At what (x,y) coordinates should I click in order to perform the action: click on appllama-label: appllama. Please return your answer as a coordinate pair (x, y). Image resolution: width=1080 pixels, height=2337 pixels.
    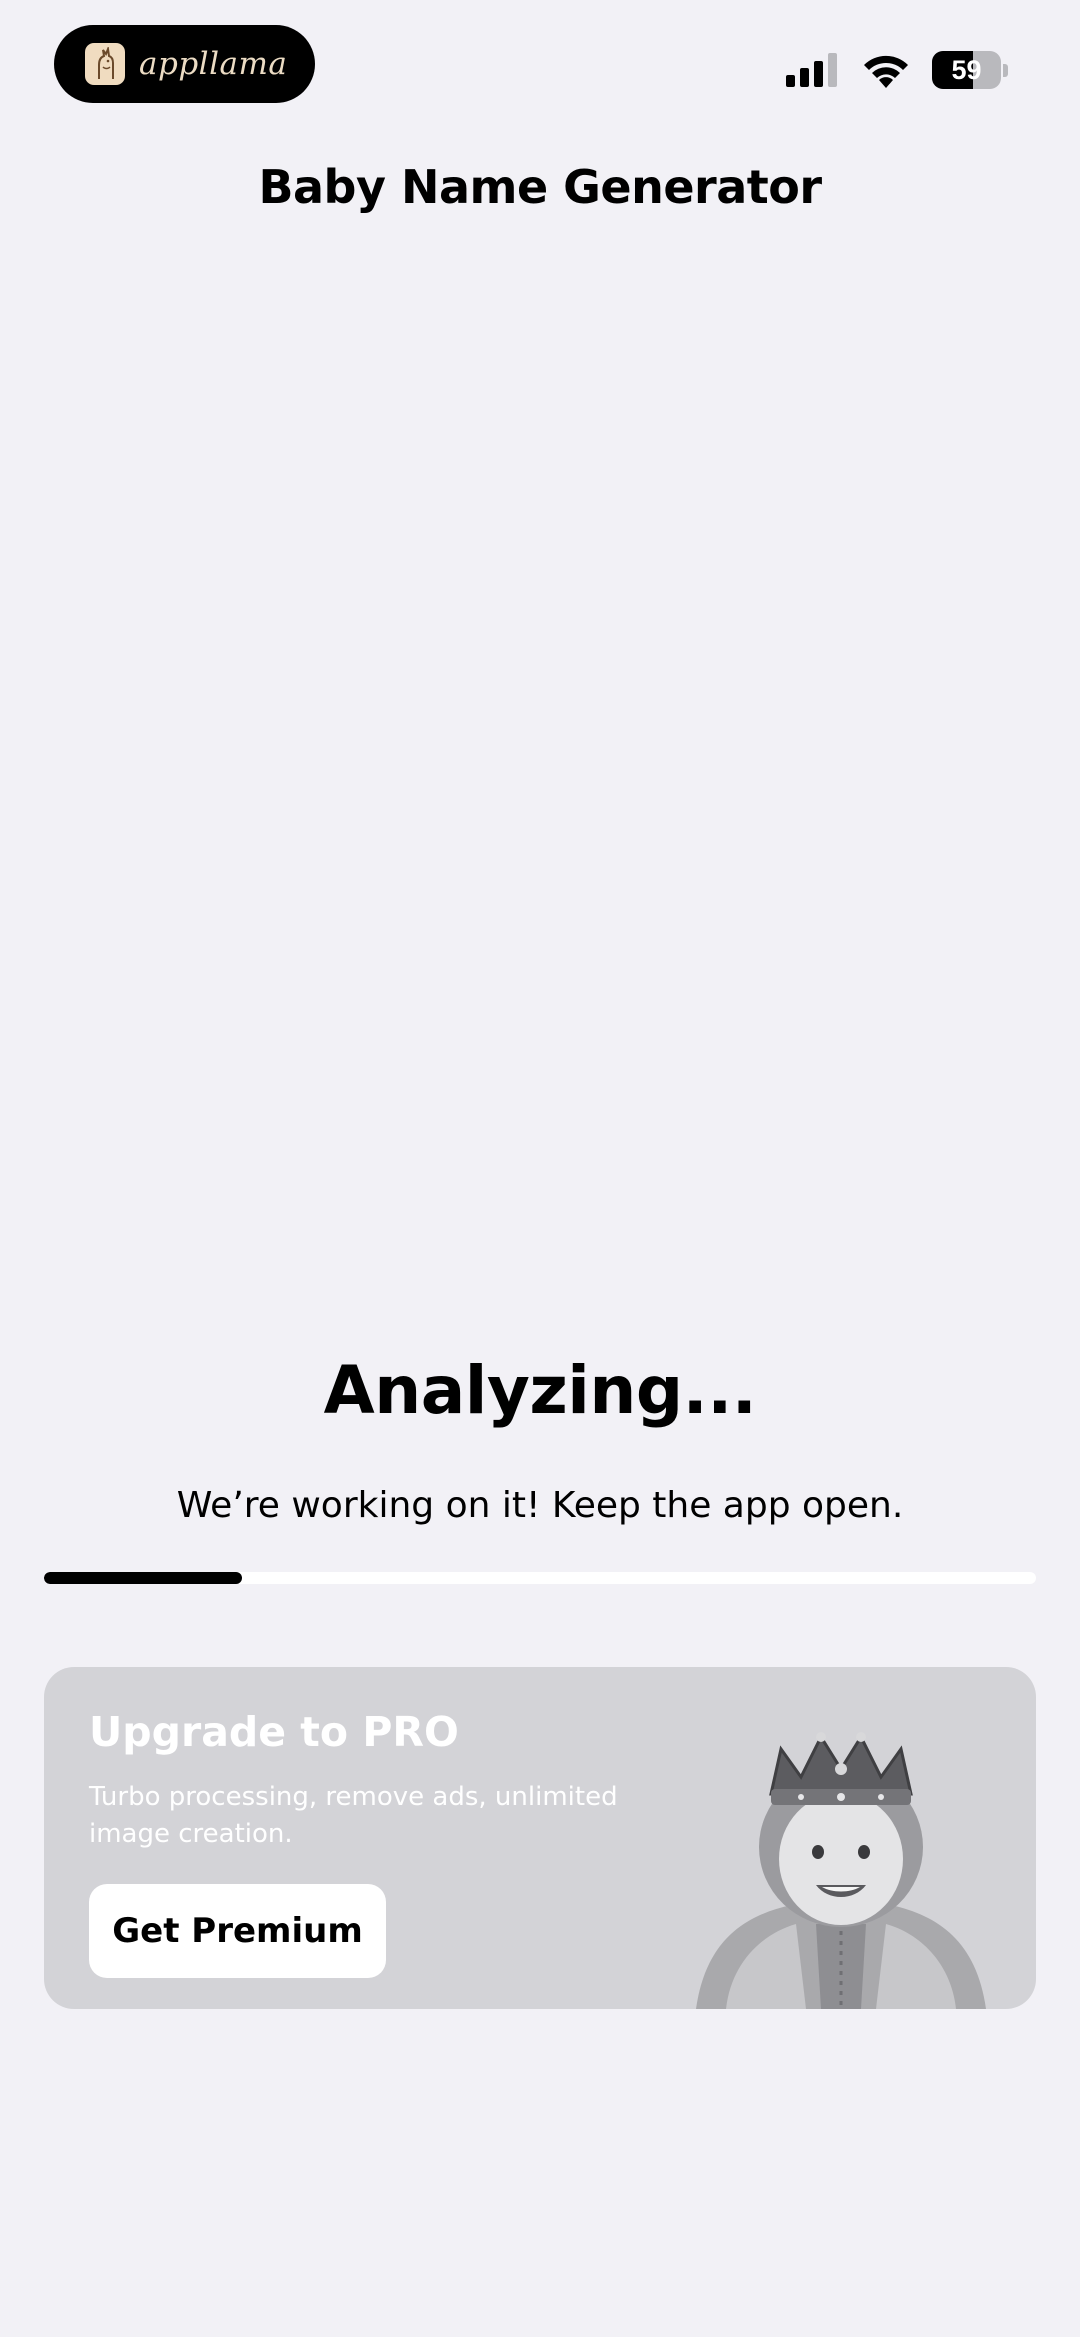
    Looking at the image, I should click on (213, 64).